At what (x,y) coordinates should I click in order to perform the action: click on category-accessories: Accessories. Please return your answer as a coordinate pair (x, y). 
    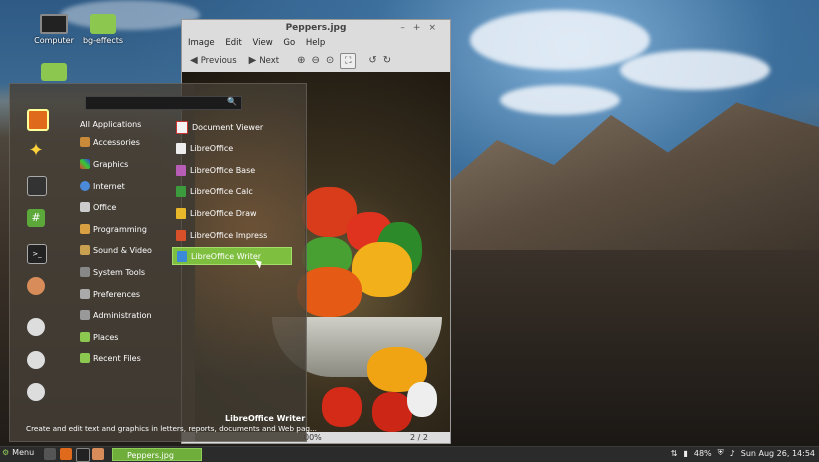
    Looking at the image, I should click on (110, 142).